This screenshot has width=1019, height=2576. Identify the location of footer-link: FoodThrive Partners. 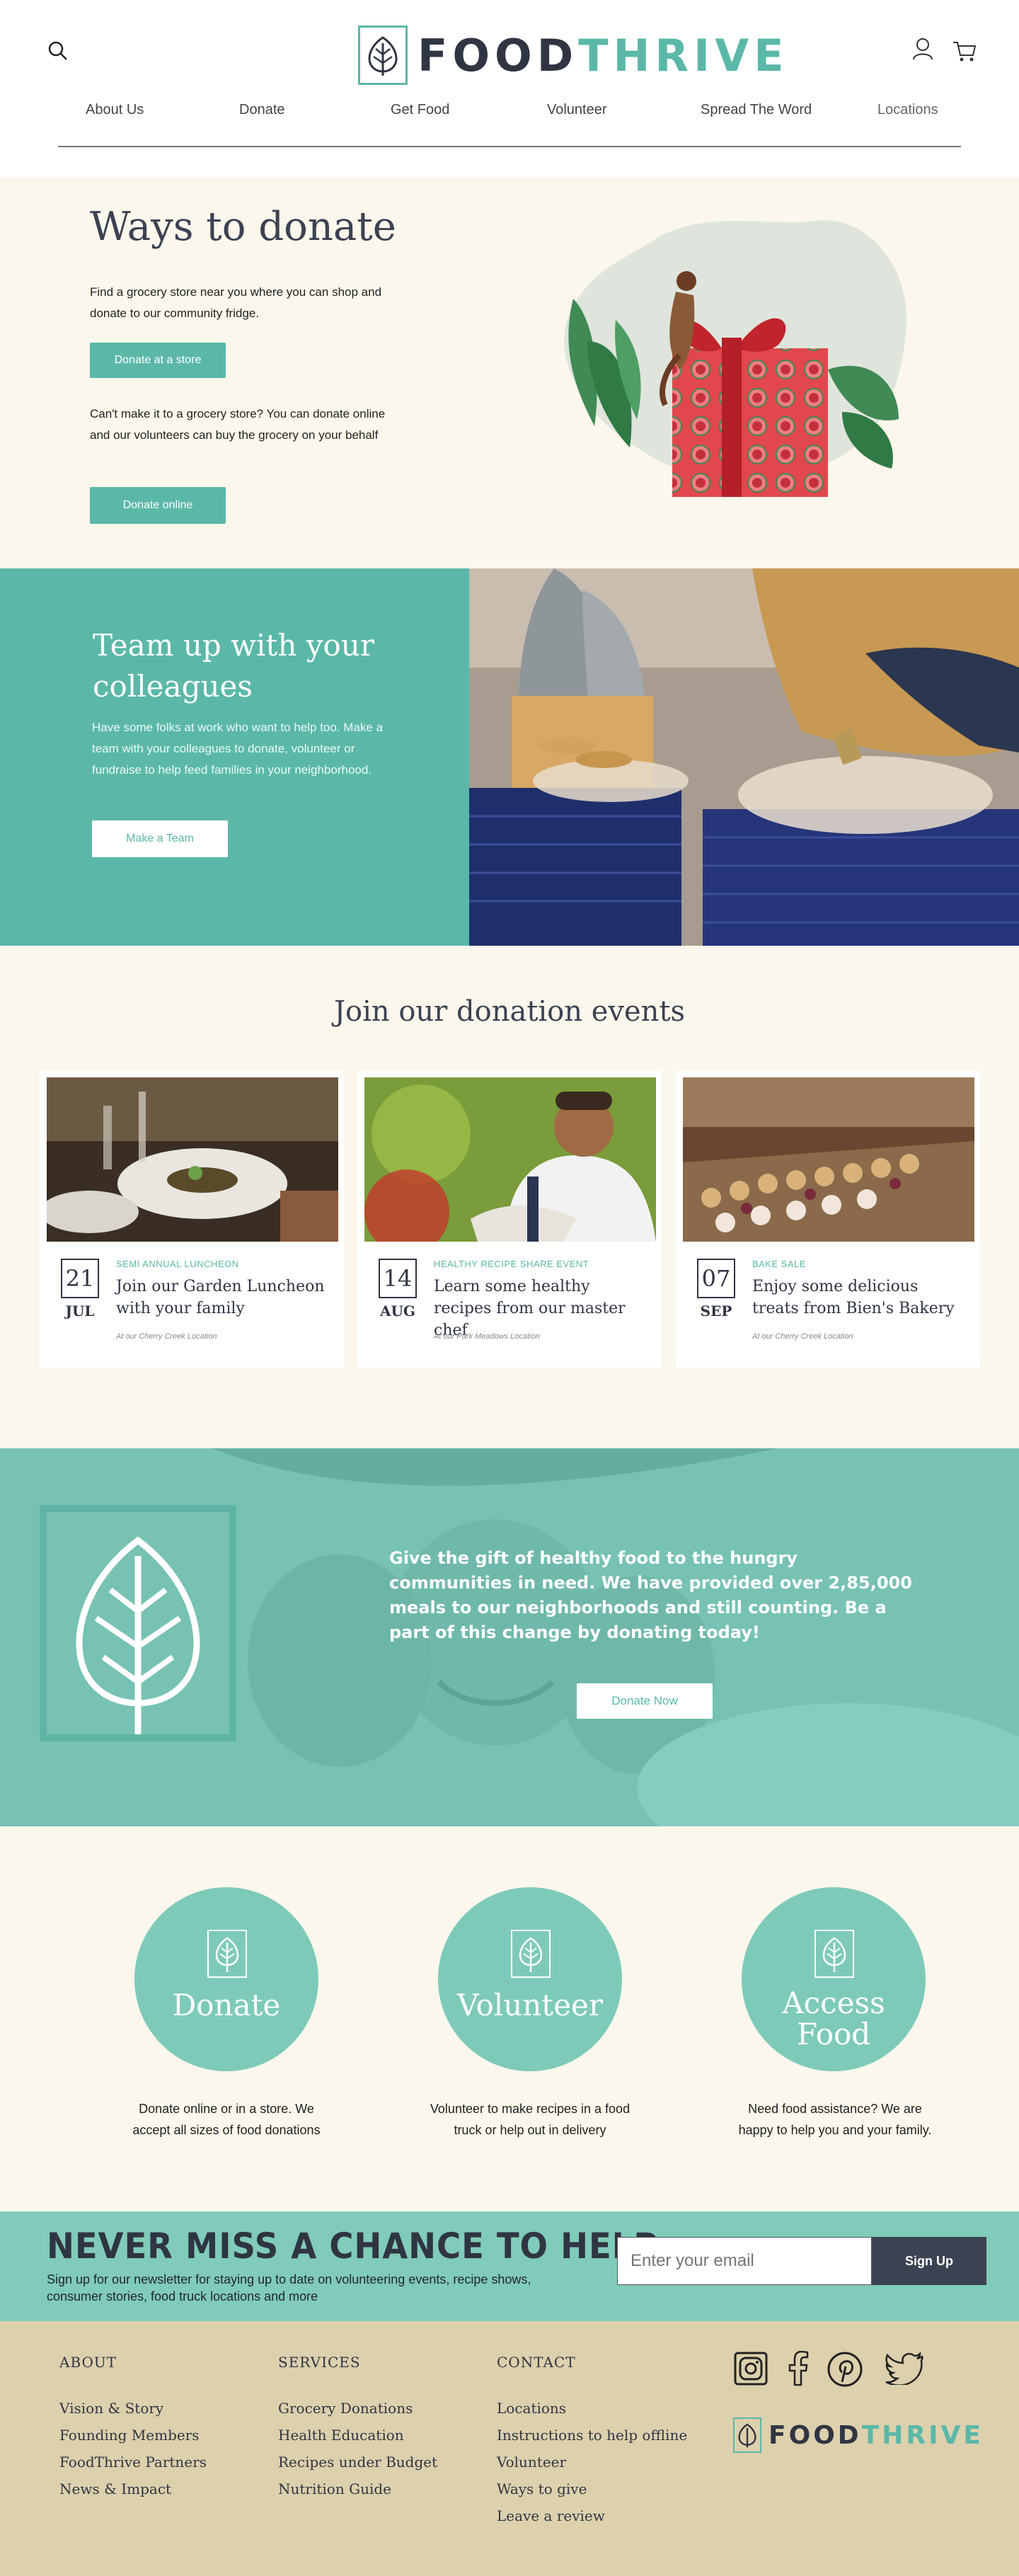
(133, 2462).